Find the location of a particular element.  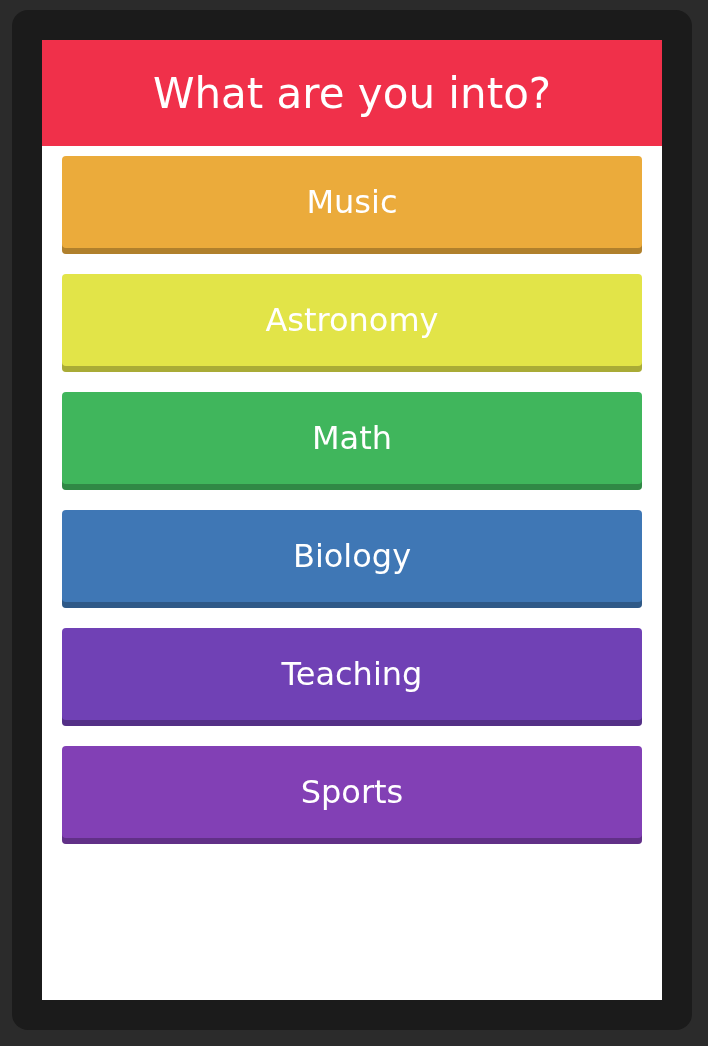

interest-button: Teaching is located at coordinates (352, 677).